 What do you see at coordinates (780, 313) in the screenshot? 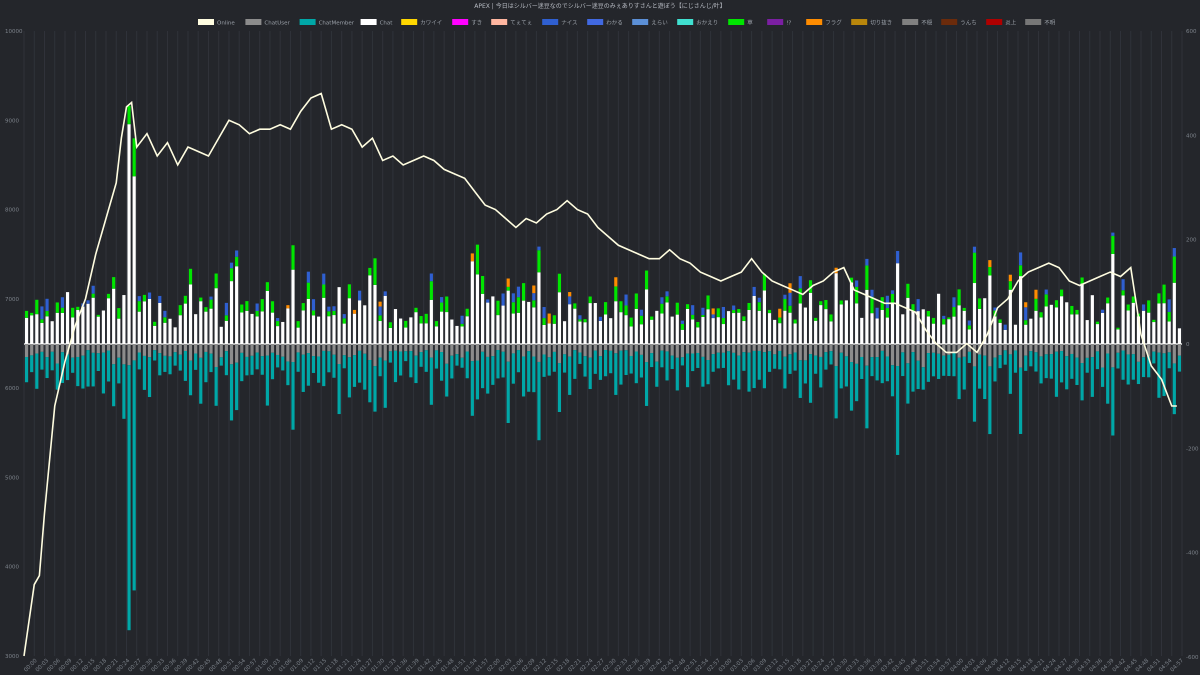
I see `flag-bar` at bounding box center [780, 313].